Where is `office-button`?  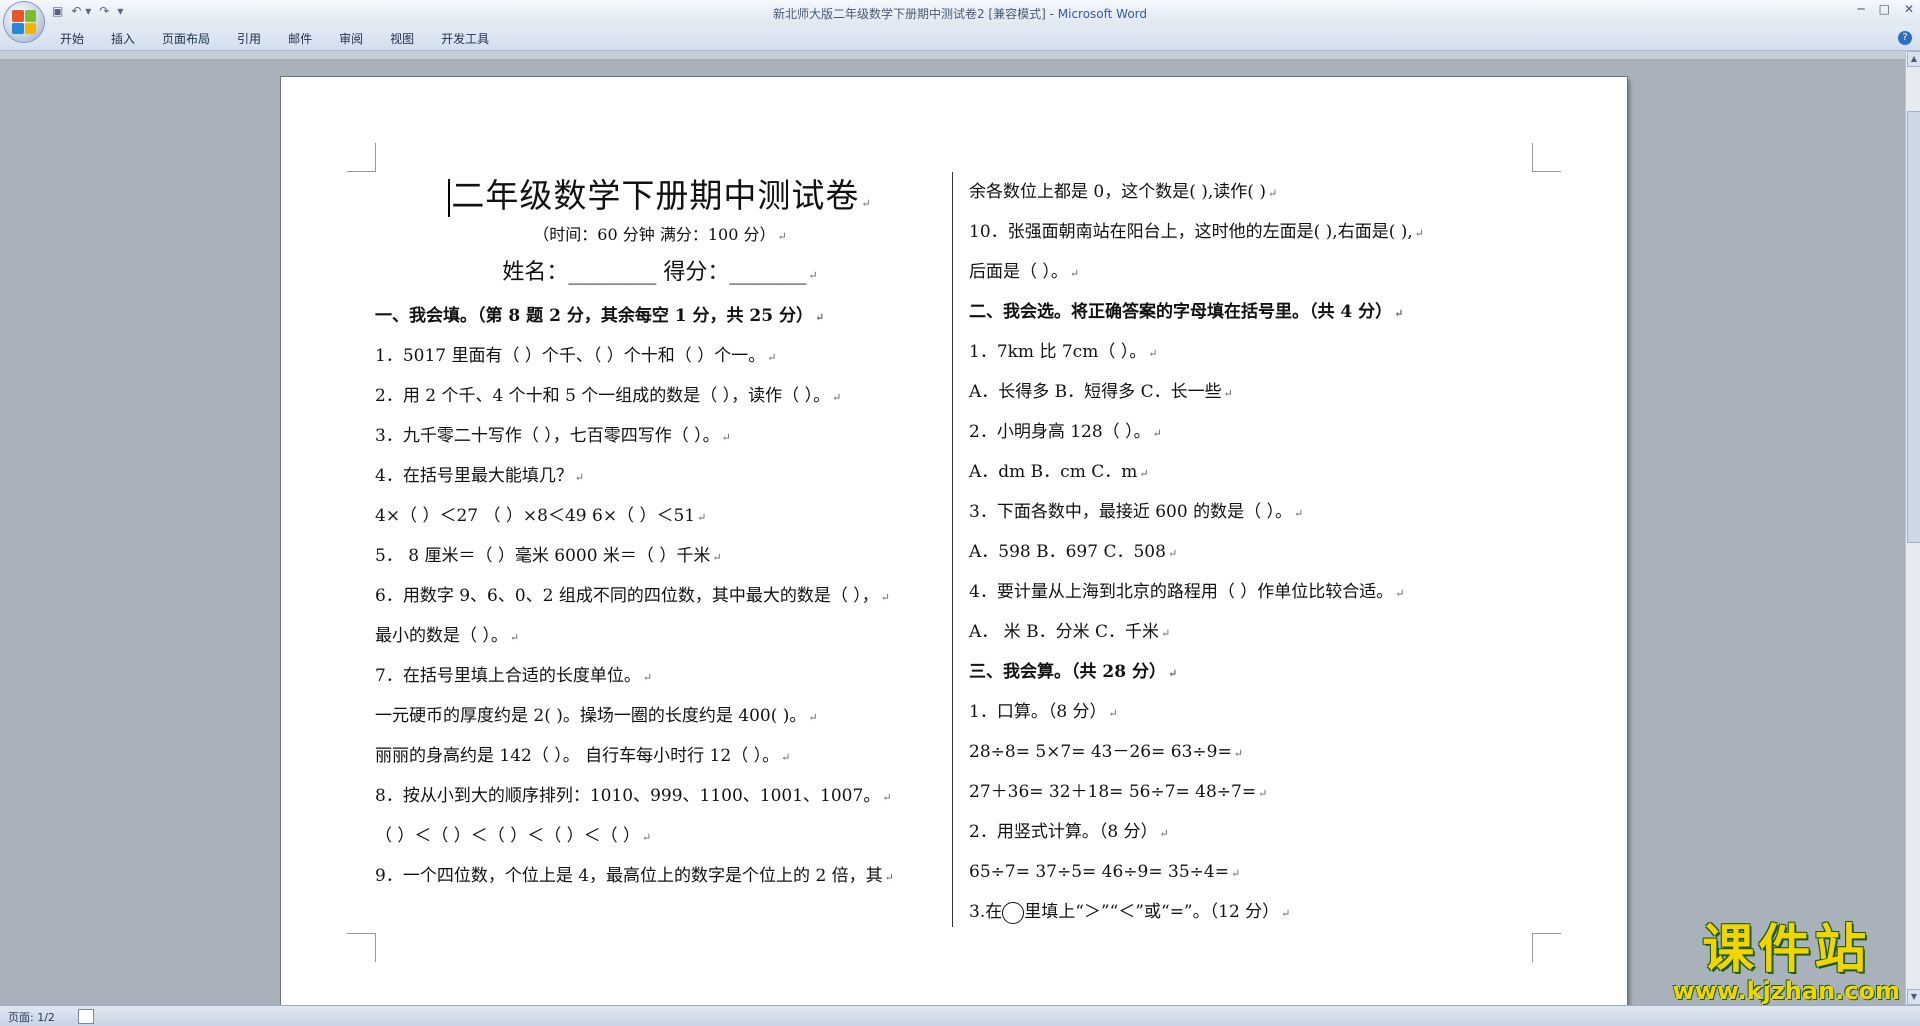
office-button is located at coordinates (24, 22).